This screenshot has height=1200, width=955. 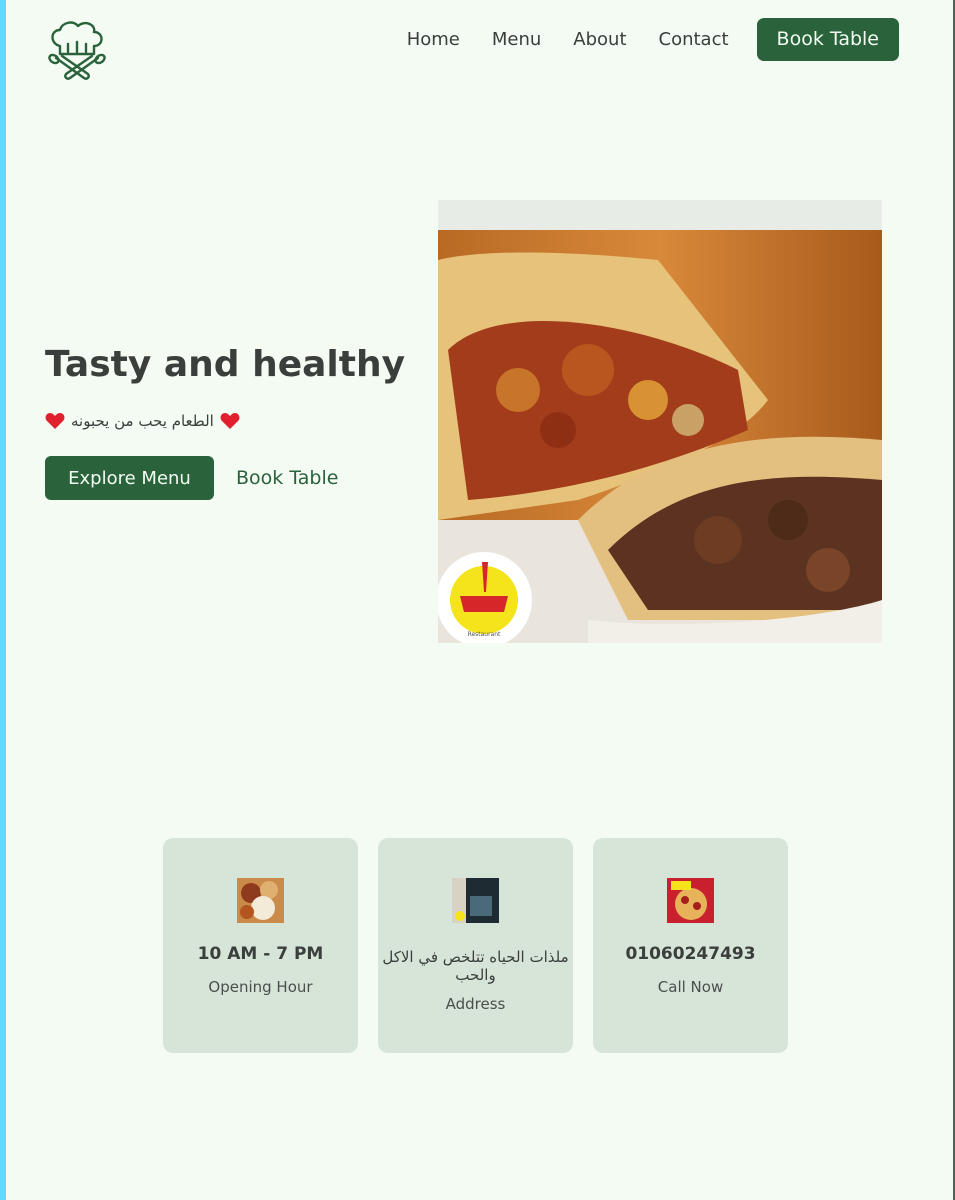 What do you see at coordinates (475, 1004) in the screenshot?
I see `address-label: Address` at bounding box center [475, 1004].